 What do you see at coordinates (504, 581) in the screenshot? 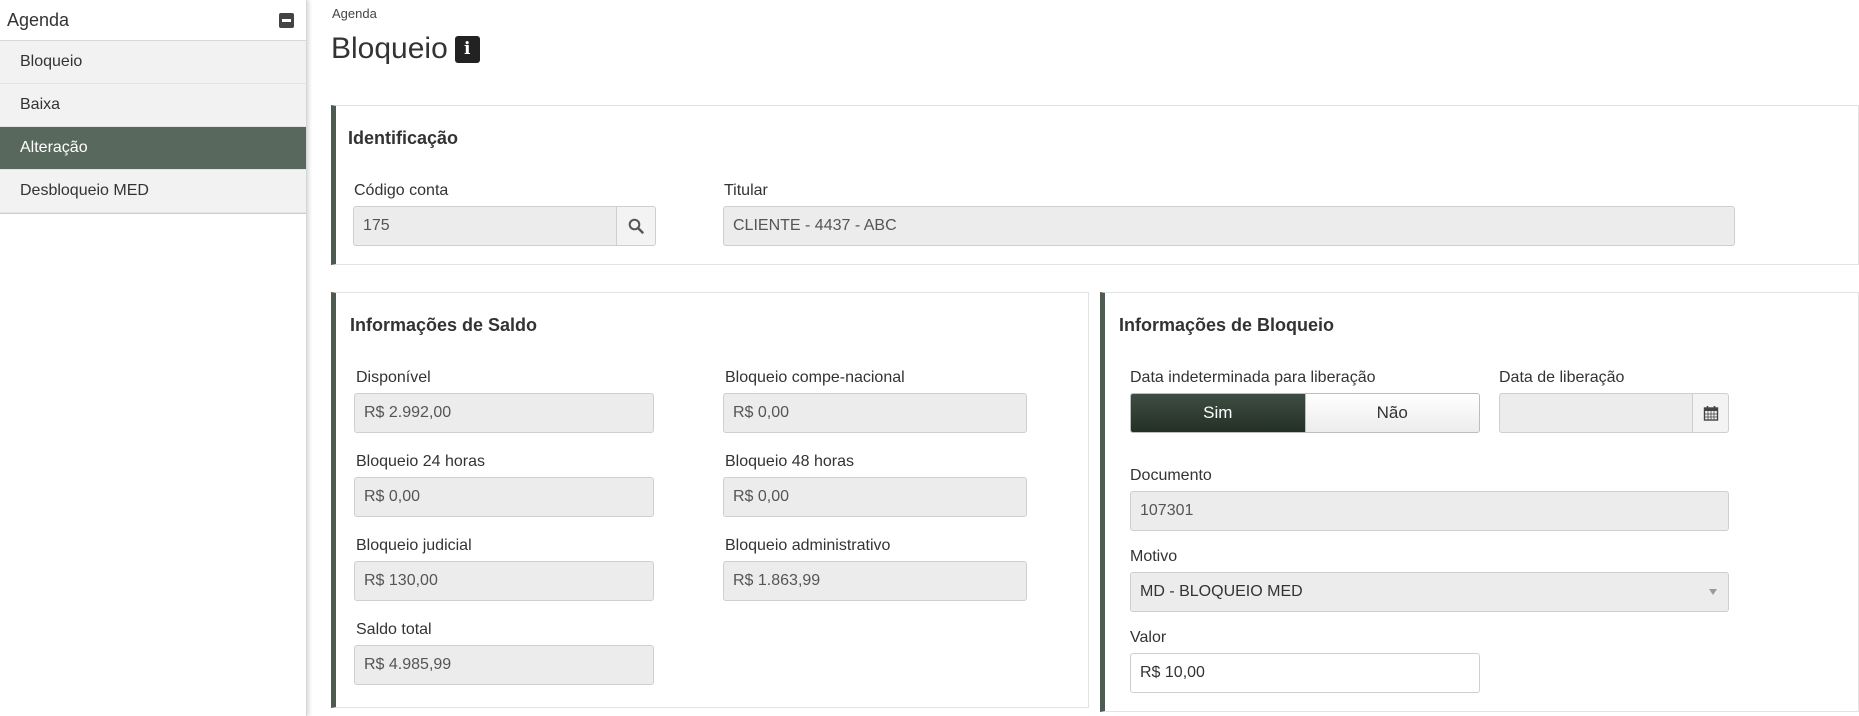
I see `bloqueio-judicial-input: R$ 130,00` at bounding box center [504, 581].